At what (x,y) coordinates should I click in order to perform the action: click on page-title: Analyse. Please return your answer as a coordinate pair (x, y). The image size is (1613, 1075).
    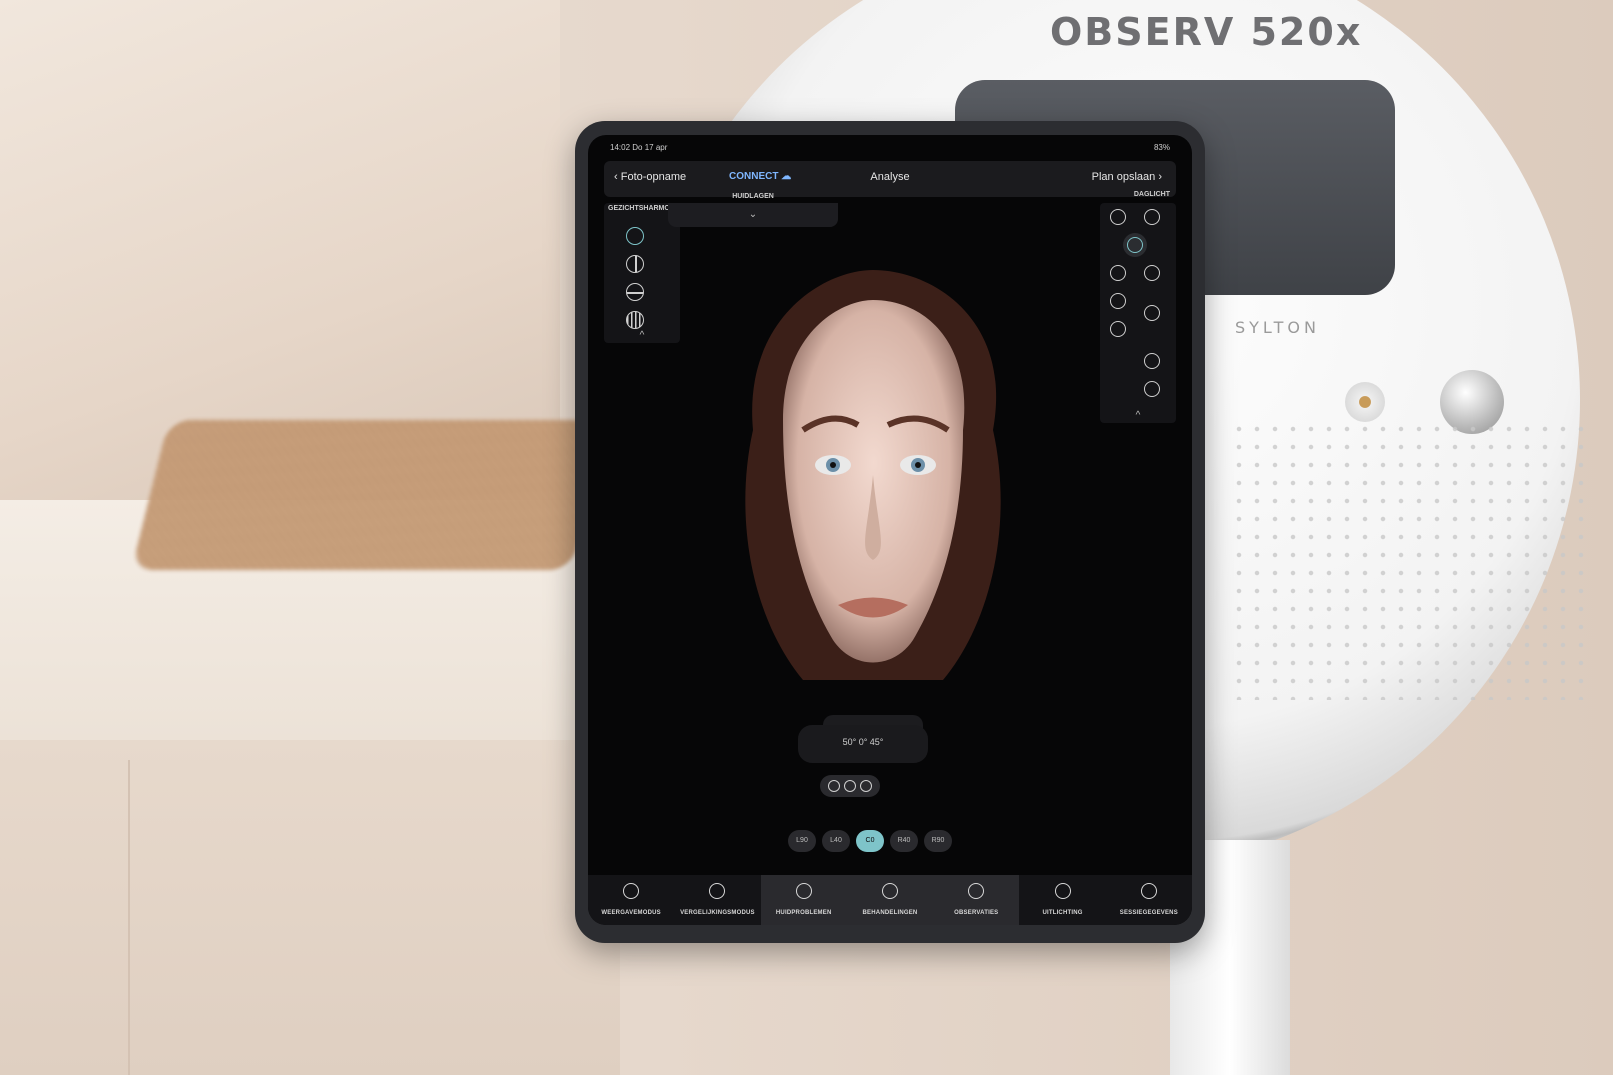
    Looking at the image, I should click on (890, 177).